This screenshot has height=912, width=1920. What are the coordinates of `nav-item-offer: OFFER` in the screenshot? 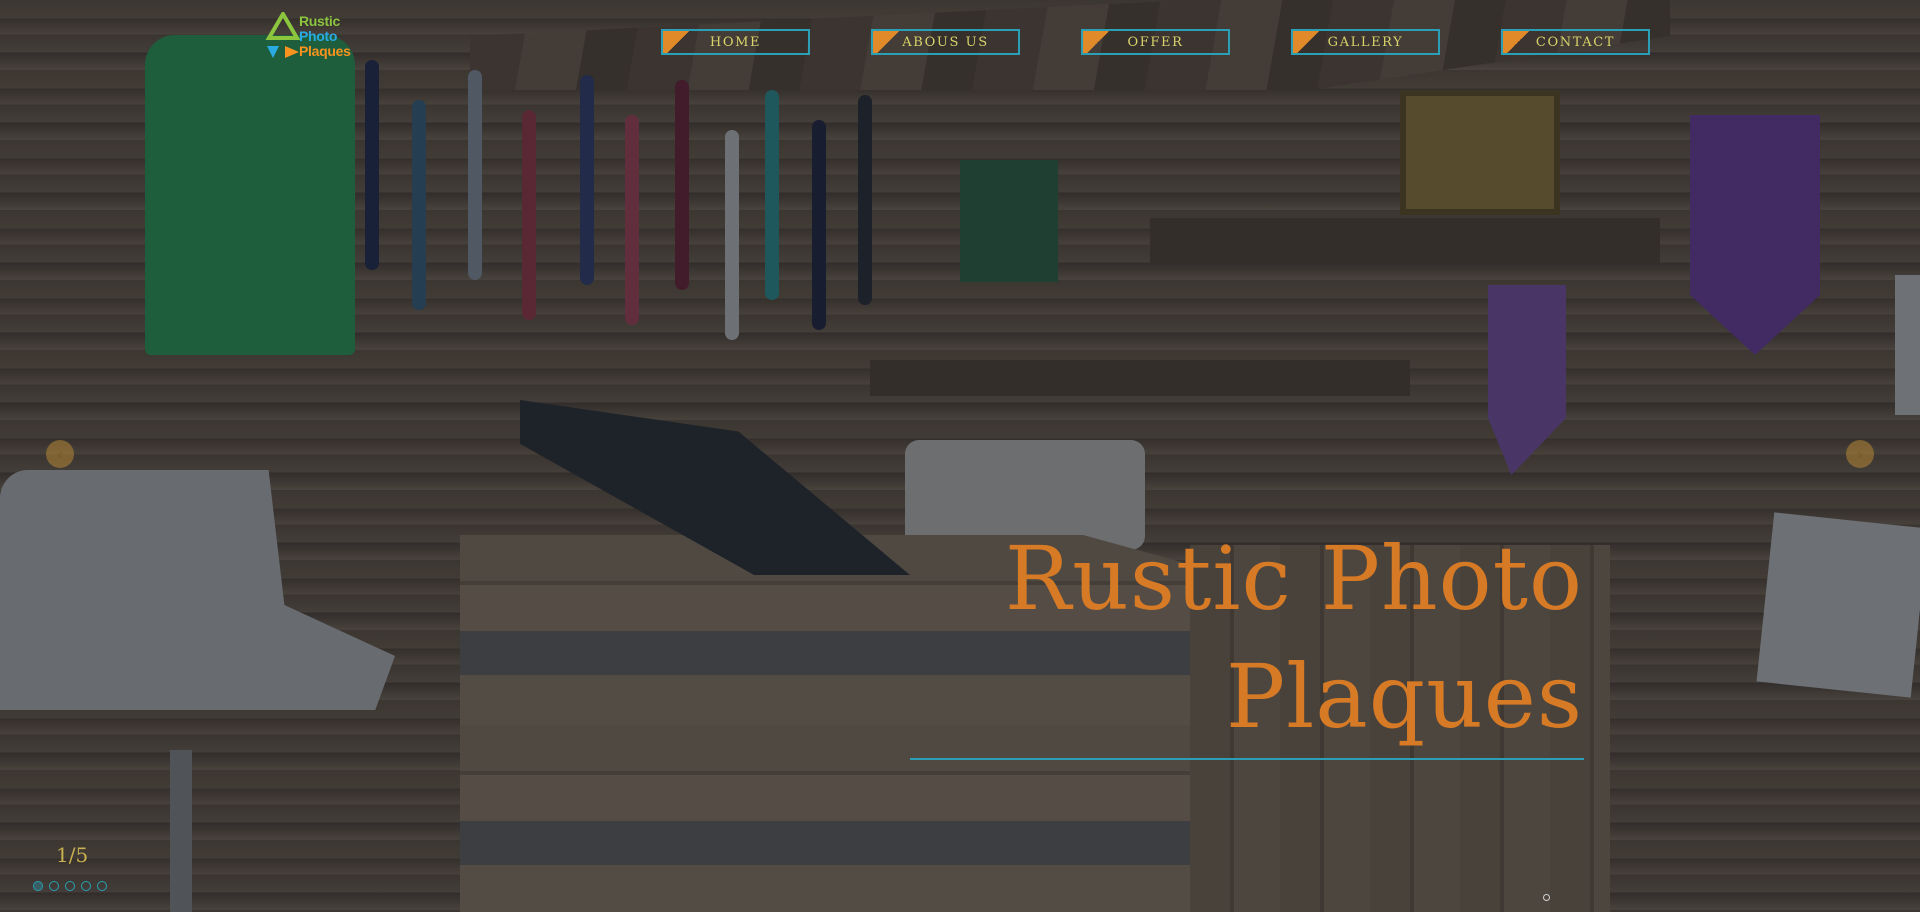 It's located at (1155, 42).